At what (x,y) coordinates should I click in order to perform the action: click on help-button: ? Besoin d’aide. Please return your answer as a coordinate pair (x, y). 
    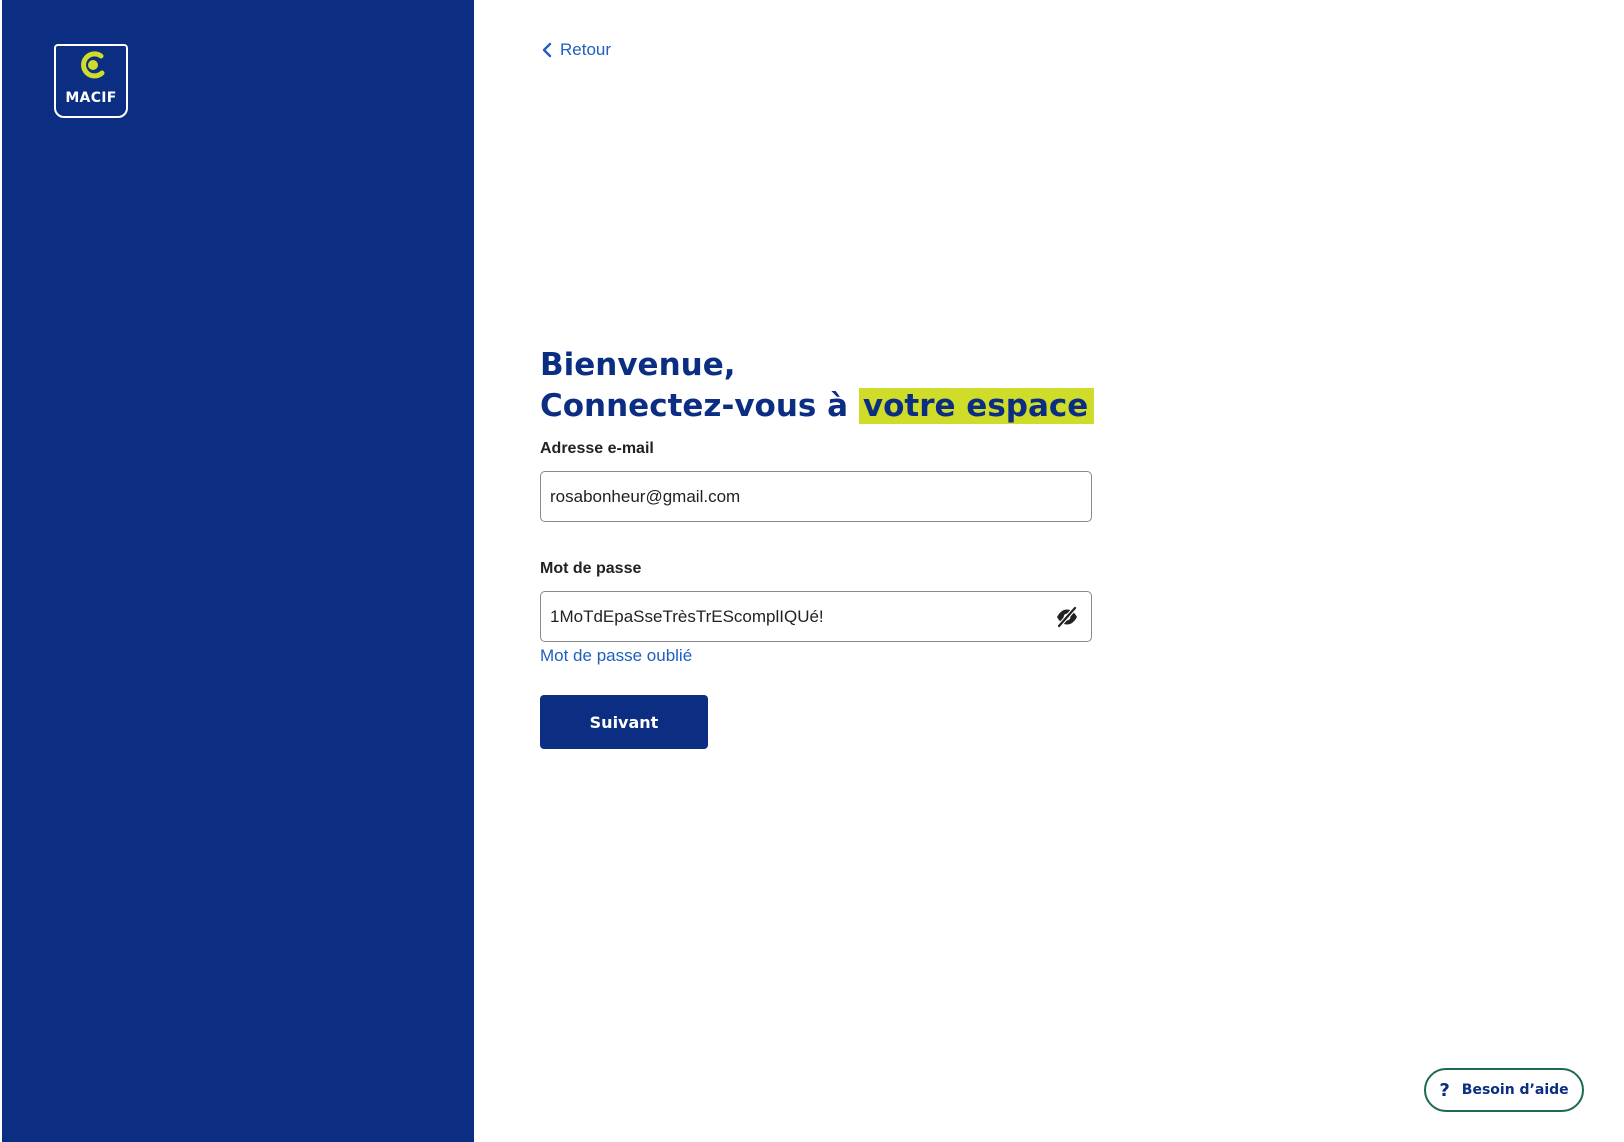
    Looking at the image, I should click on (1504, 1090).